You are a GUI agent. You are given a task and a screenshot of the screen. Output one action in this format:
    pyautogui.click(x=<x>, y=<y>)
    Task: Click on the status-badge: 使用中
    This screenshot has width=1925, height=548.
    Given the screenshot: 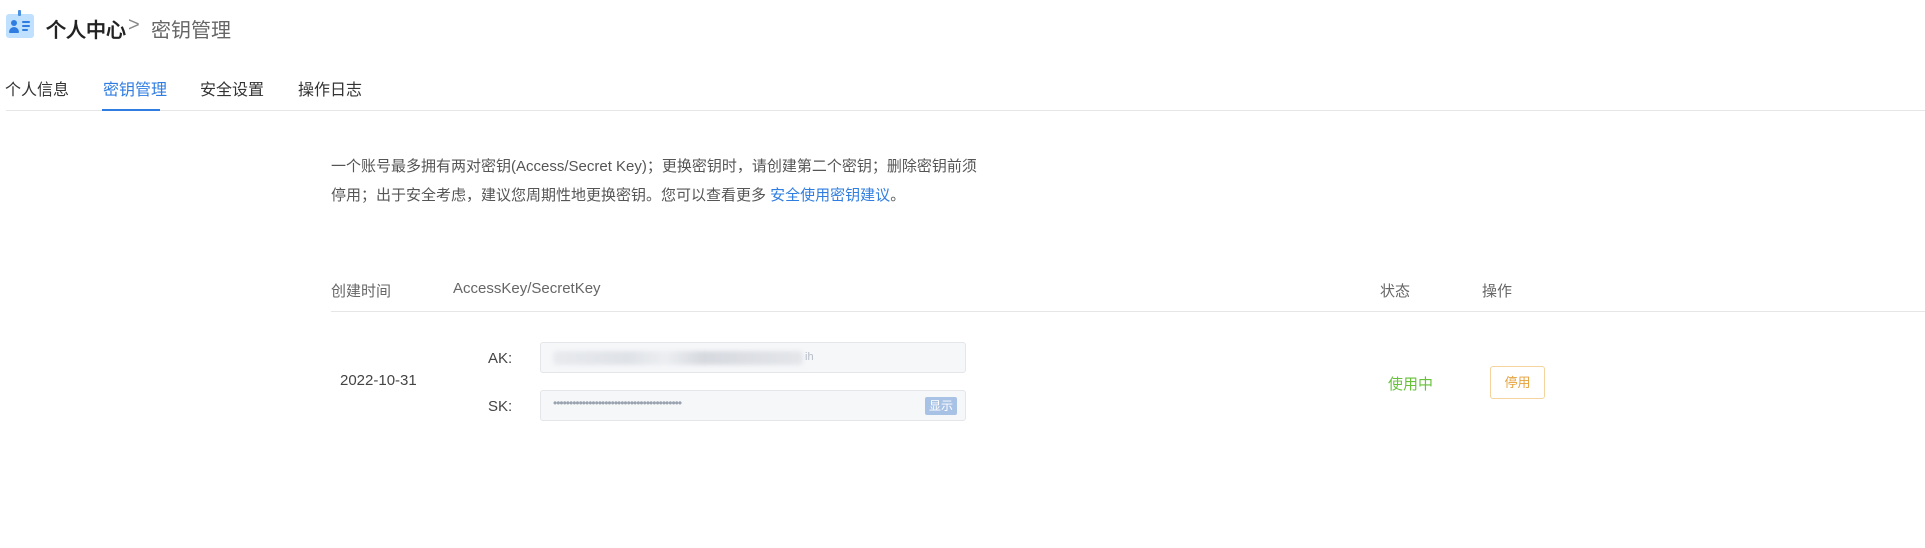 What is the action you would take?
    pyautogui.click(x=1411, y=384)
    